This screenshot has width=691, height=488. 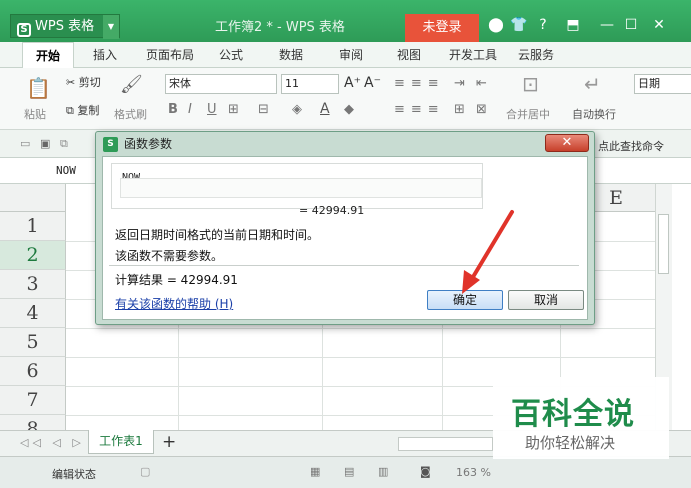 I want to click on scroll-thumb, so click(x=663, y=244).